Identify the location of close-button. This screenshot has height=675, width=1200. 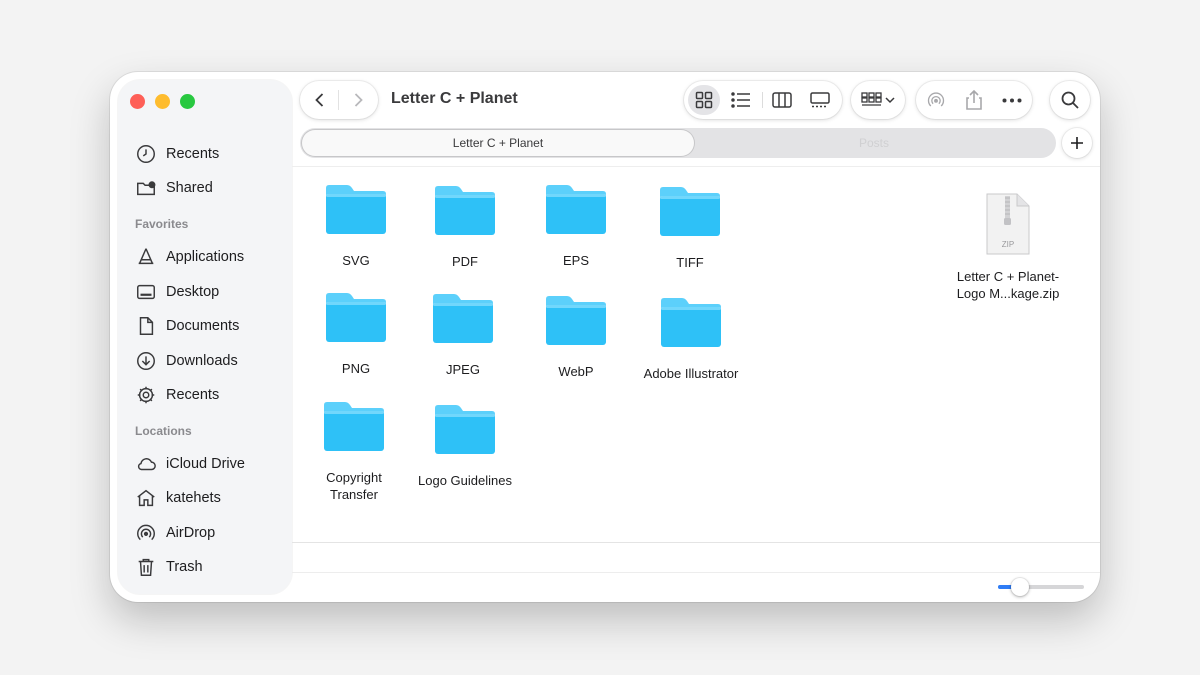
(137, 101).